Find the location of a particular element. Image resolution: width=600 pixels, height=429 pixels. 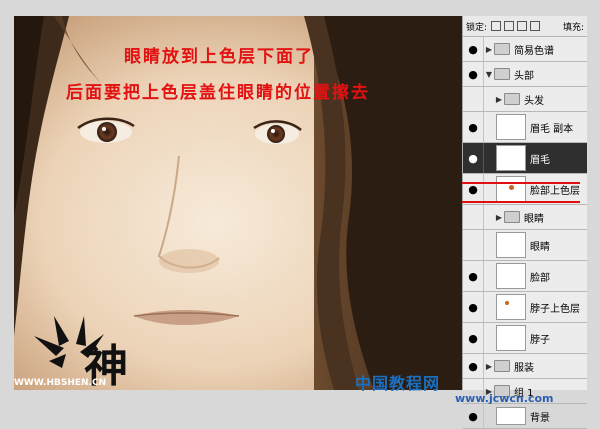

layer-row: ● 眉毛 副本 is located at coordinates (525, 127).